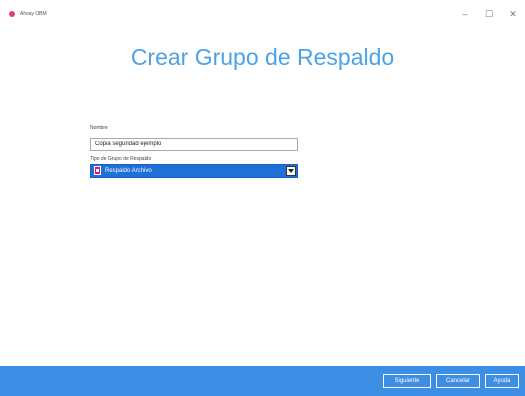 The height and width of the screenshot is (396, 525). I want to click on name-label: Nombre, so click(99, 128).